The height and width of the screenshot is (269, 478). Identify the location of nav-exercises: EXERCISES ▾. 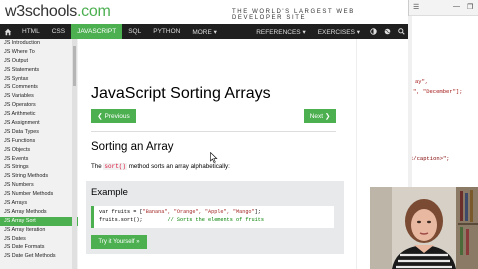
(339, 31).